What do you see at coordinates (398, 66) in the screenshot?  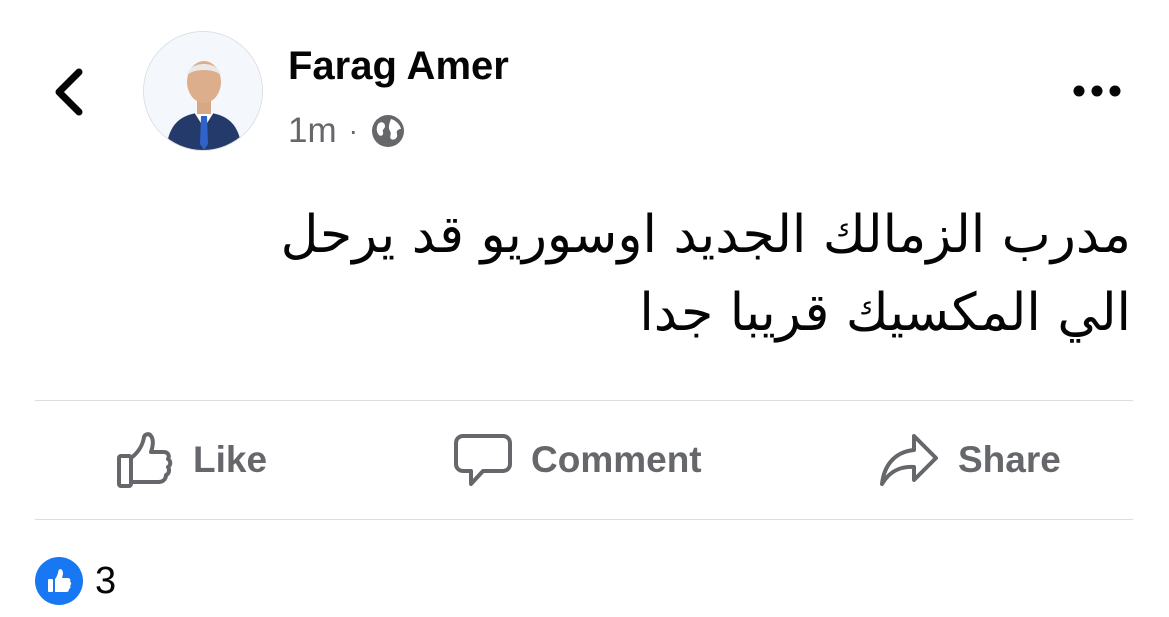 I see `author-name: Farag Amer` at bounding box center [398, 66].